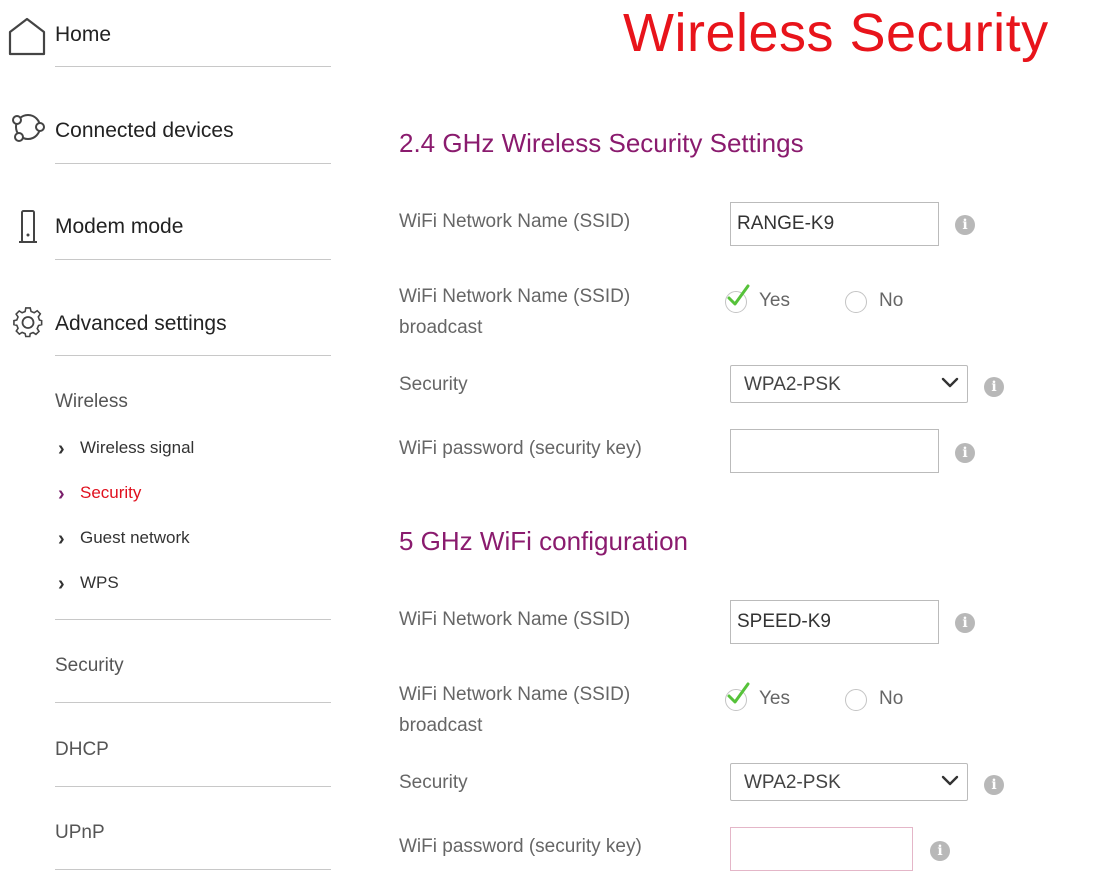 This screenshot has height=892, width=1114. I want to click on sidebar-item-advanced-settings: Advanced settings, so click(170, 325).